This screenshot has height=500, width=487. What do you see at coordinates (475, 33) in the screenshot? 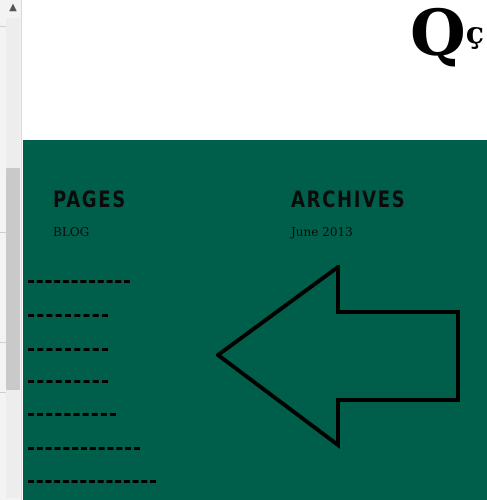
I see `logo-text: ç` at bounding box center [475, 33].